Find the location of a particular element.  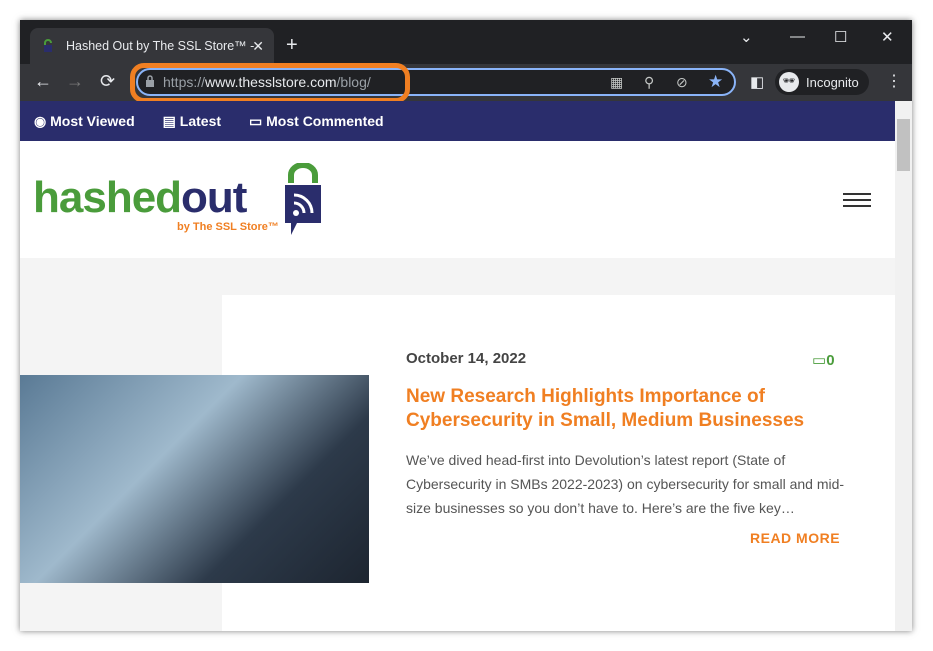

eye-icon: ◉ is located at coordinates (42, 120).